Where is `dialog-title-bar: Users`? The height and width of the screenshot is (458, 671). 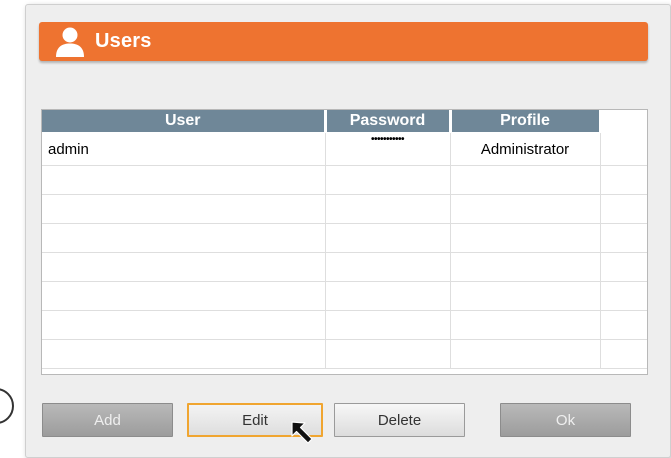 dialog-title-bar: Users is located at coordinates (343, 41).